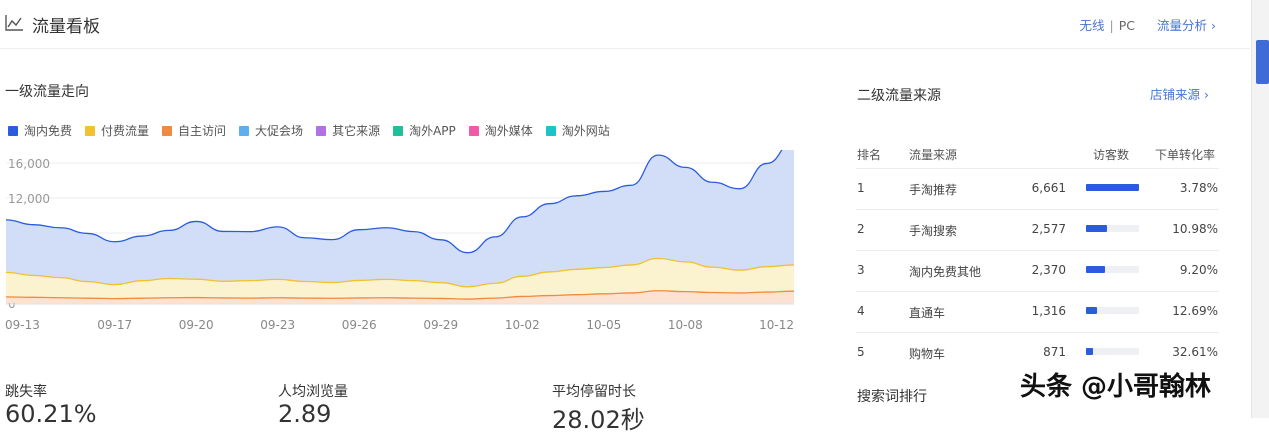 The width and height of the screenshot is (1269, 435). What do you see at coordinates (51, 414) in the screenshot?
I see `bounce-rate-value: 60.21%` at bounding box center [51, 414].